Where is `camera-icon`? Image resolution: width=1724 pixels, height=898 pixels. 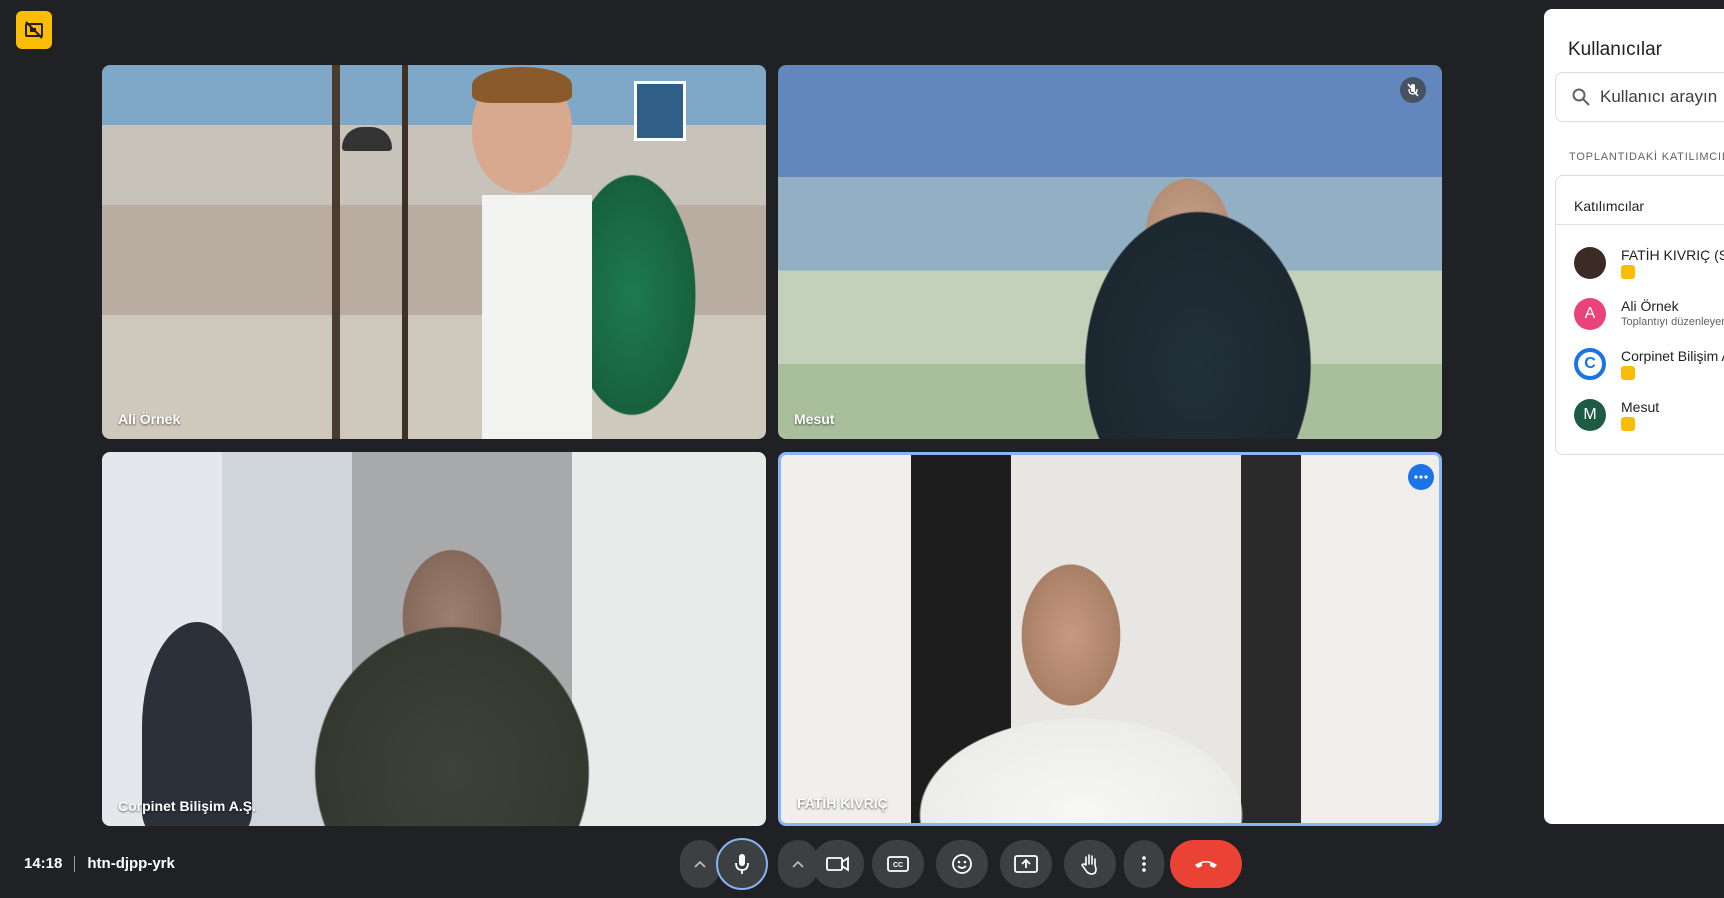 camera-icon is located at coordinates (837, 864).